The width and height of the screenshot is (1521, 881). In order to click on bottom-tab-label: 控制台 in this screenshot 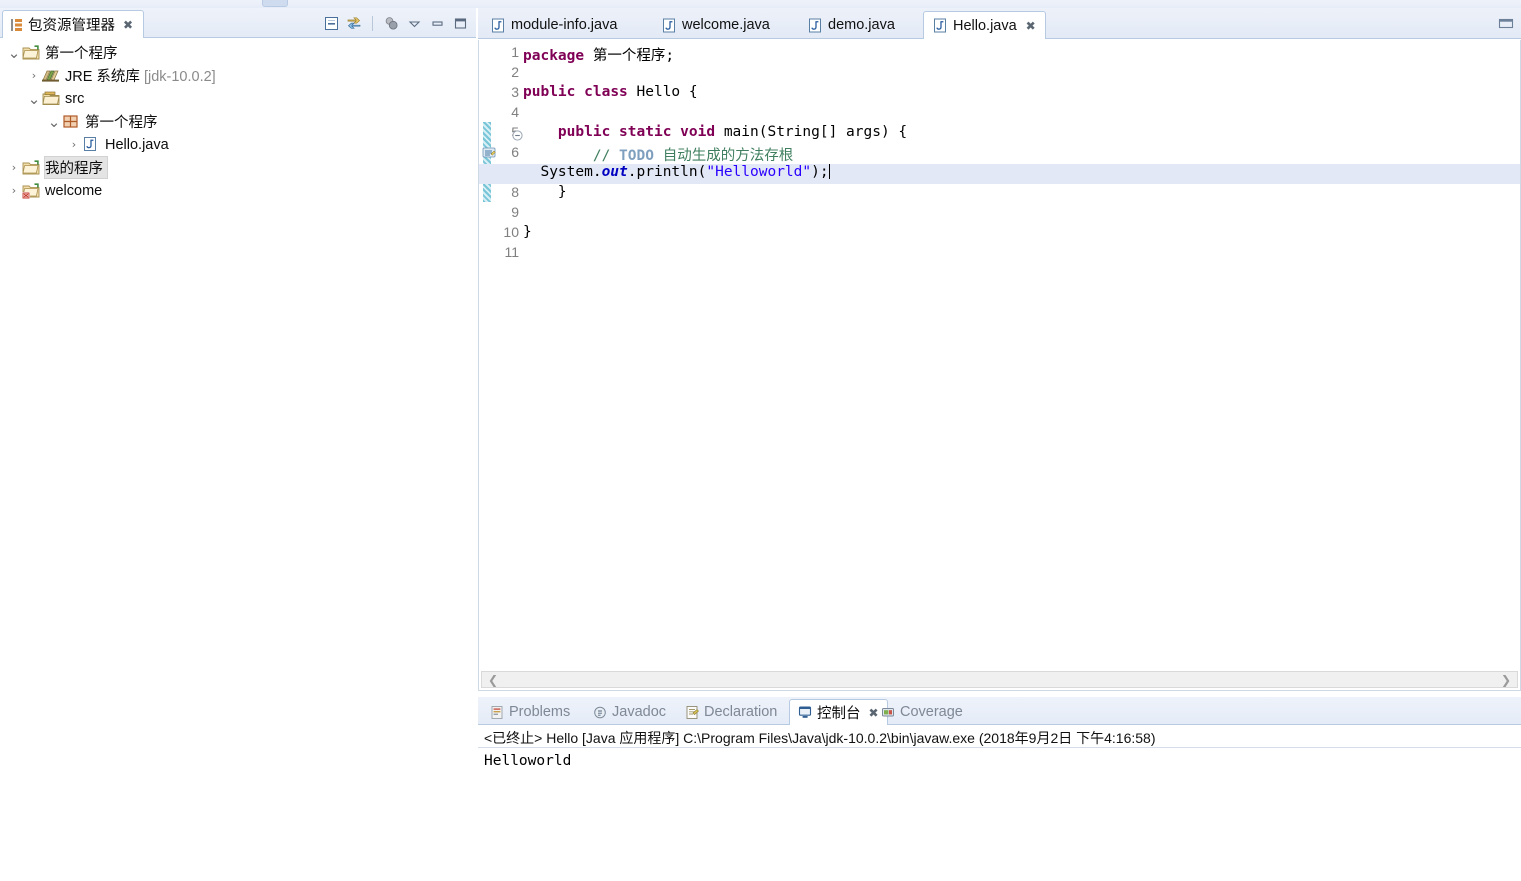, I will do `click(839, 714)`.